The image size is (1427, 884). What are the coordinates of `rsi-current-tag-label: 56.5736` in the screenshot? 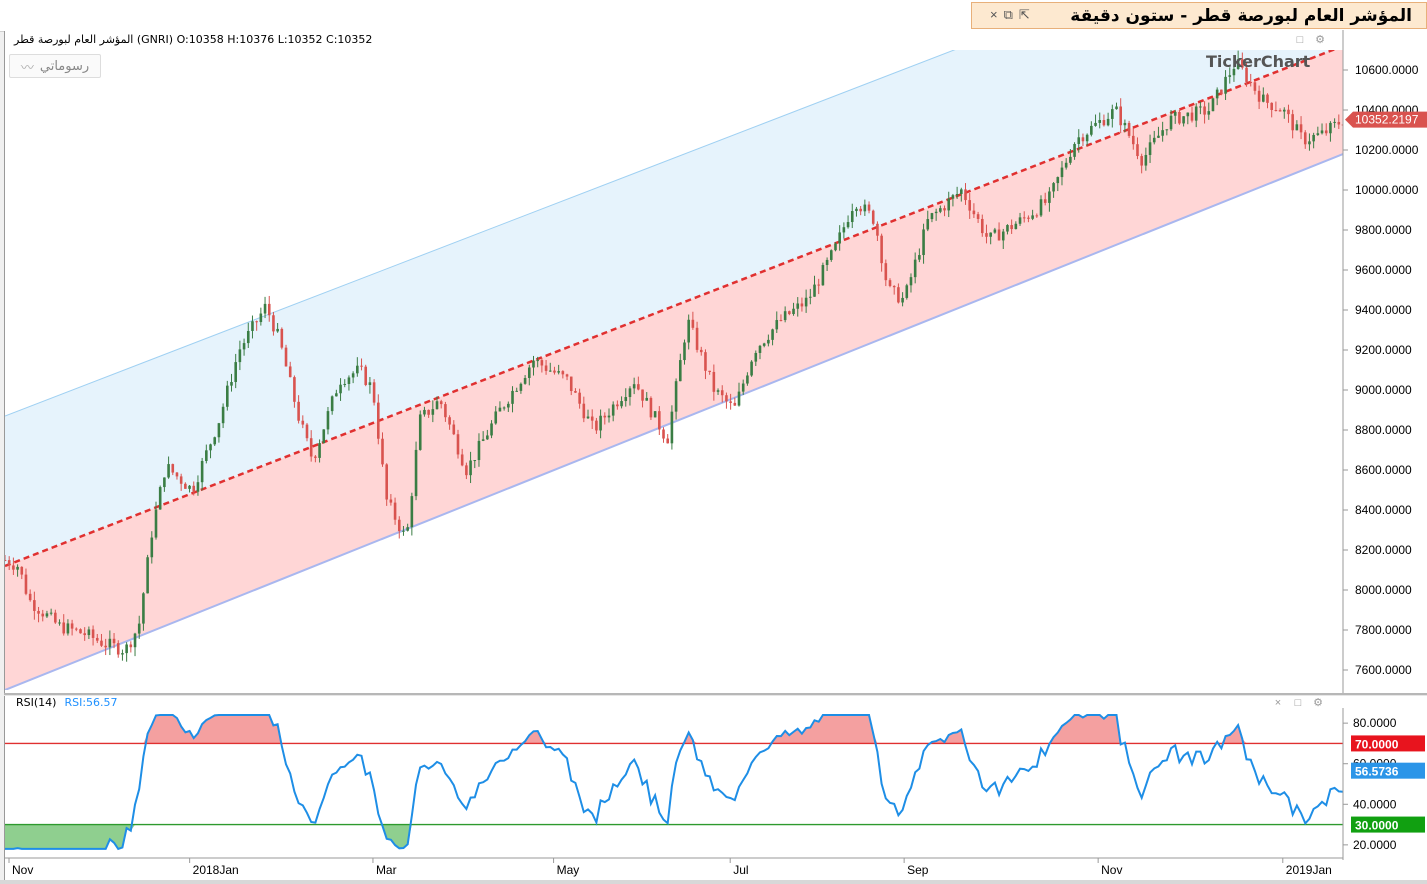 It's located at (1377, 772).